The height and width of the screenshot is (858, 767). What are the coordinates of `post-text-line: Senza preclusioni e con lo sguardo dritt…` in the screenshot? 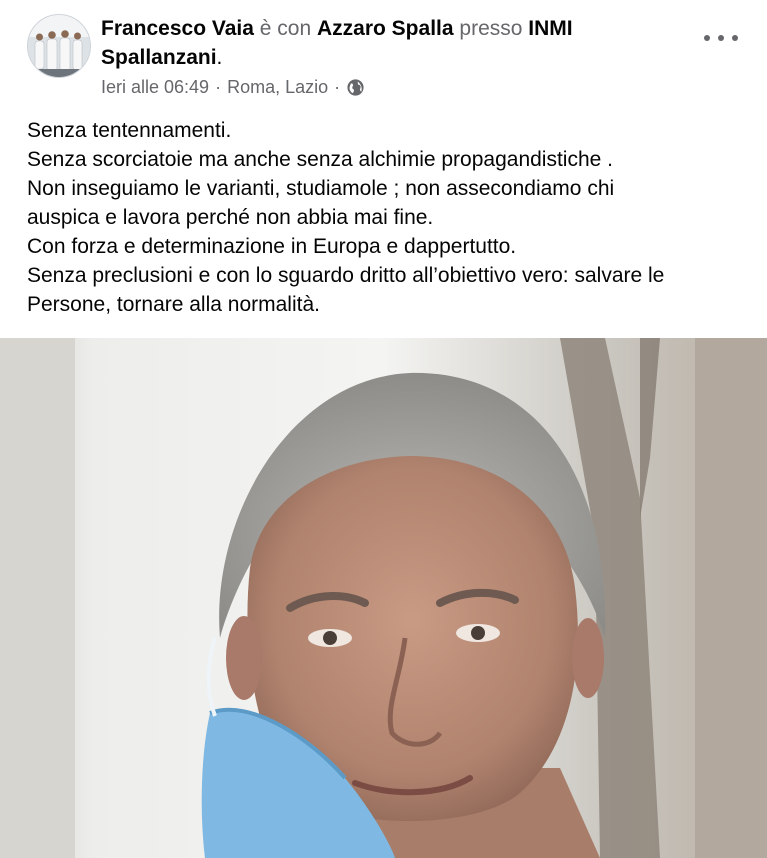 It's located at (346, 275).